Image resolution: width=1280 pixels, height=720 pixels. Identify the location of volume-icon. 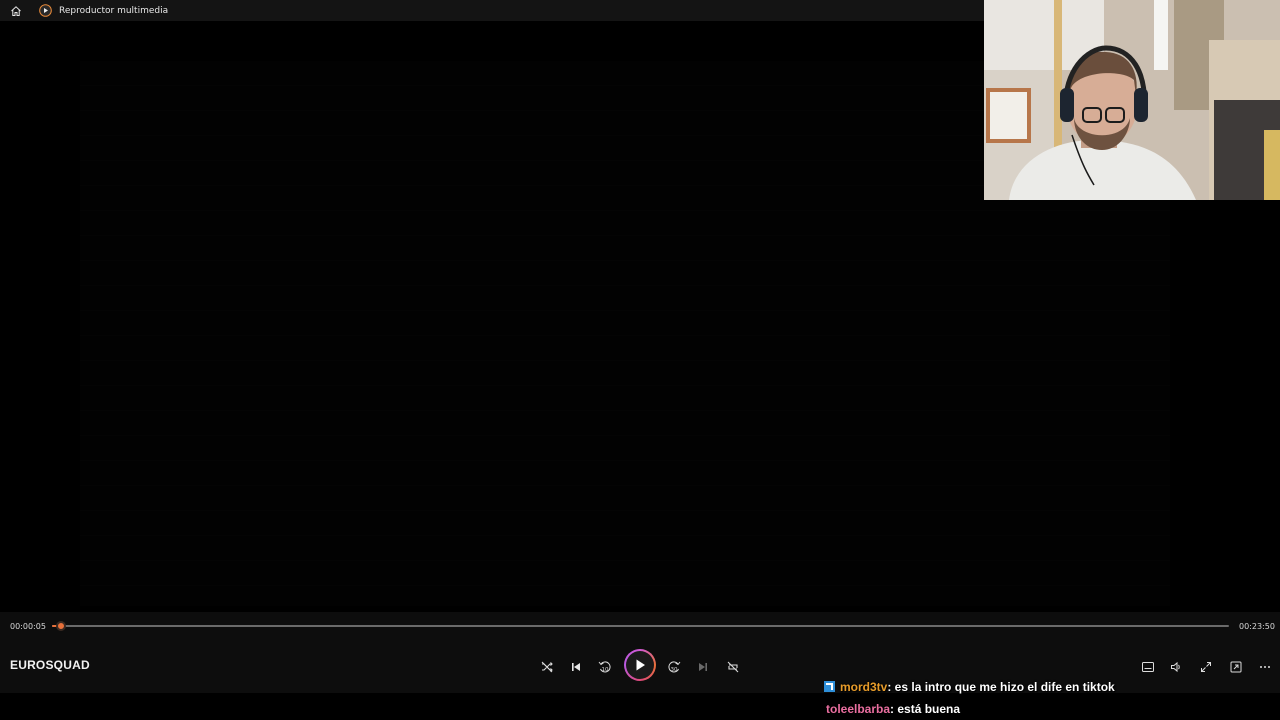
(1176, 667).